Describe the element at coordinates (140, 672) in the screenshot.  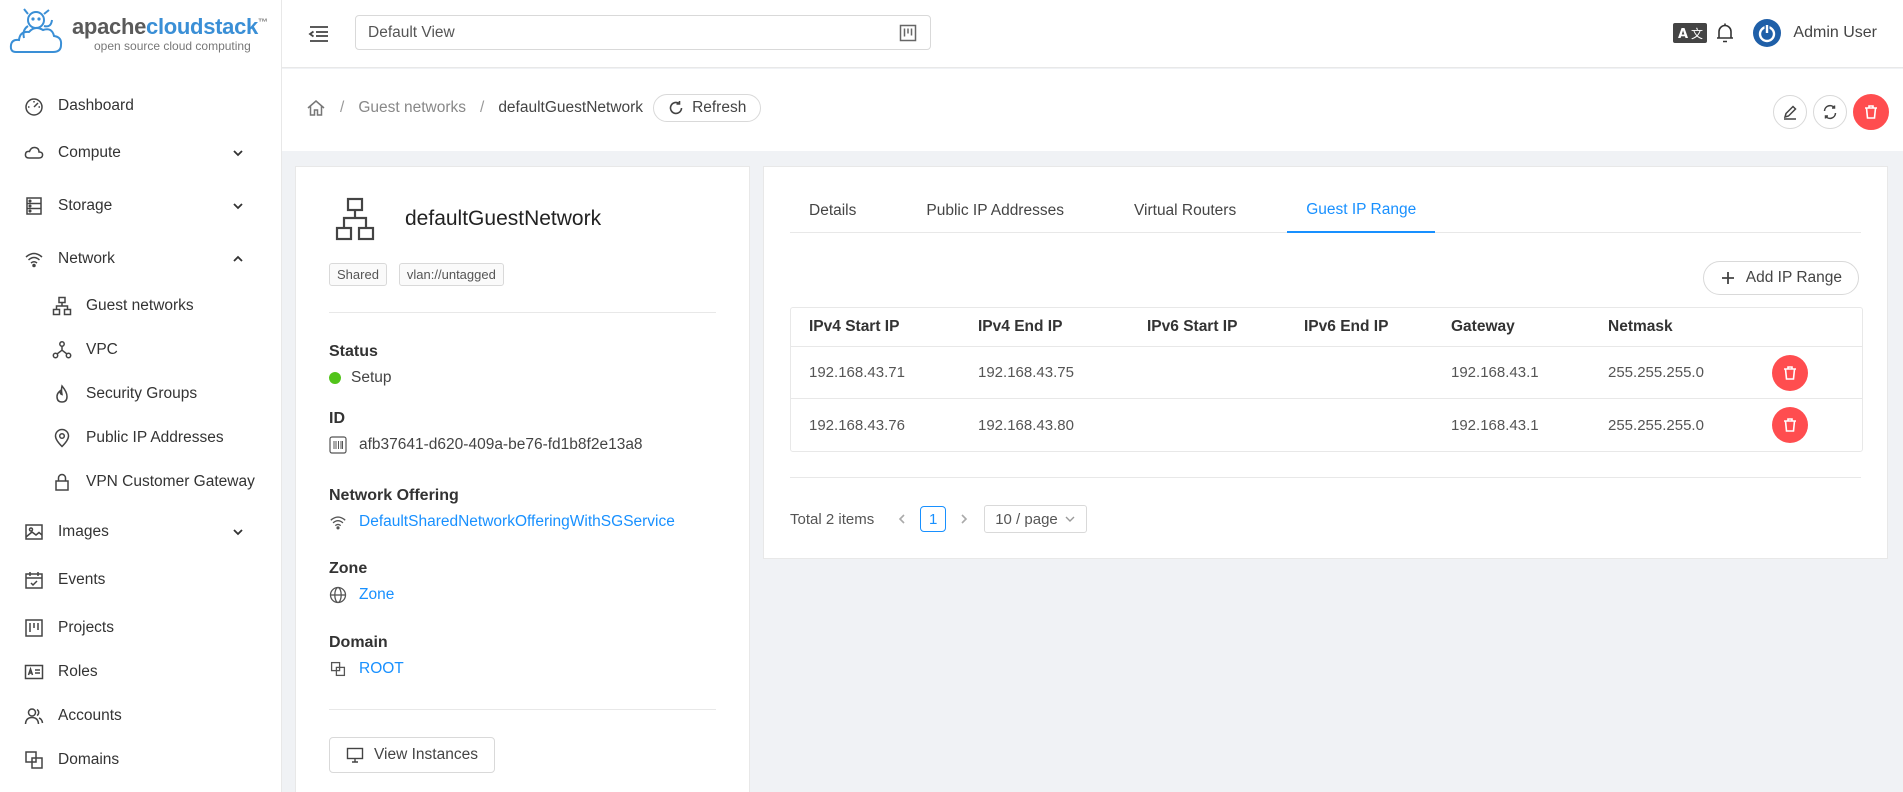
I see `sidebar-item-roles: Roles` at that location.